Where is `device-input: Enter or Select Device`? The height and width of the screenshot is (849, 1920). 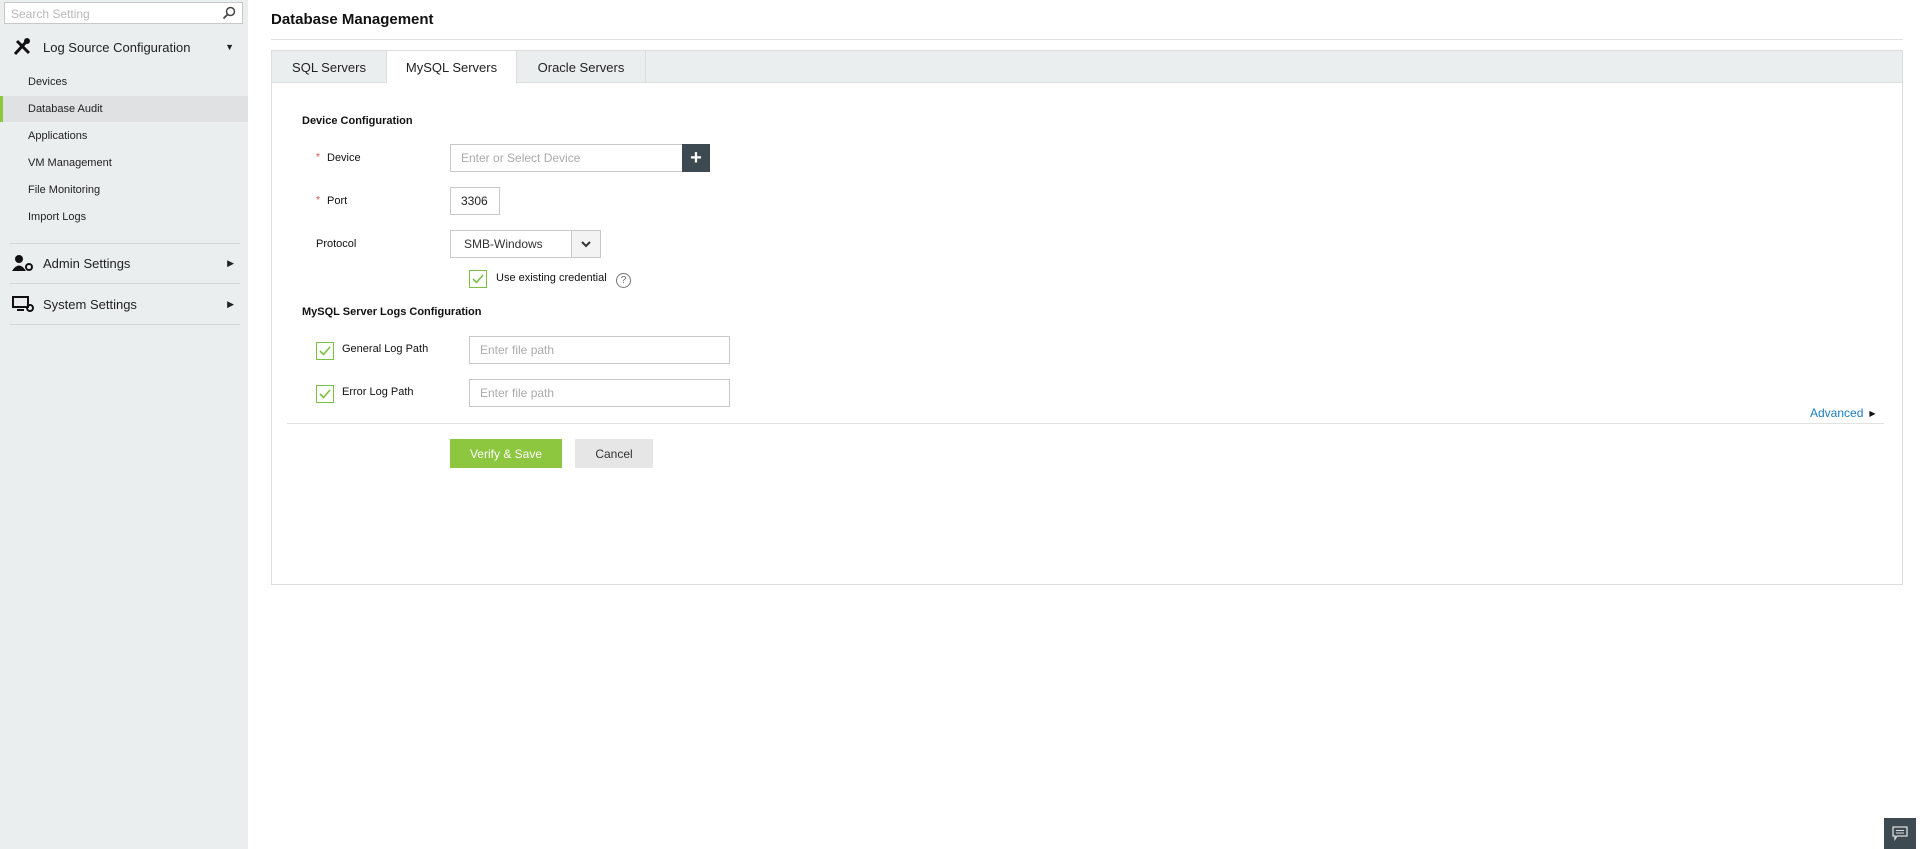
device-input: Enter or Select Device is located at coordinates (566, 158).